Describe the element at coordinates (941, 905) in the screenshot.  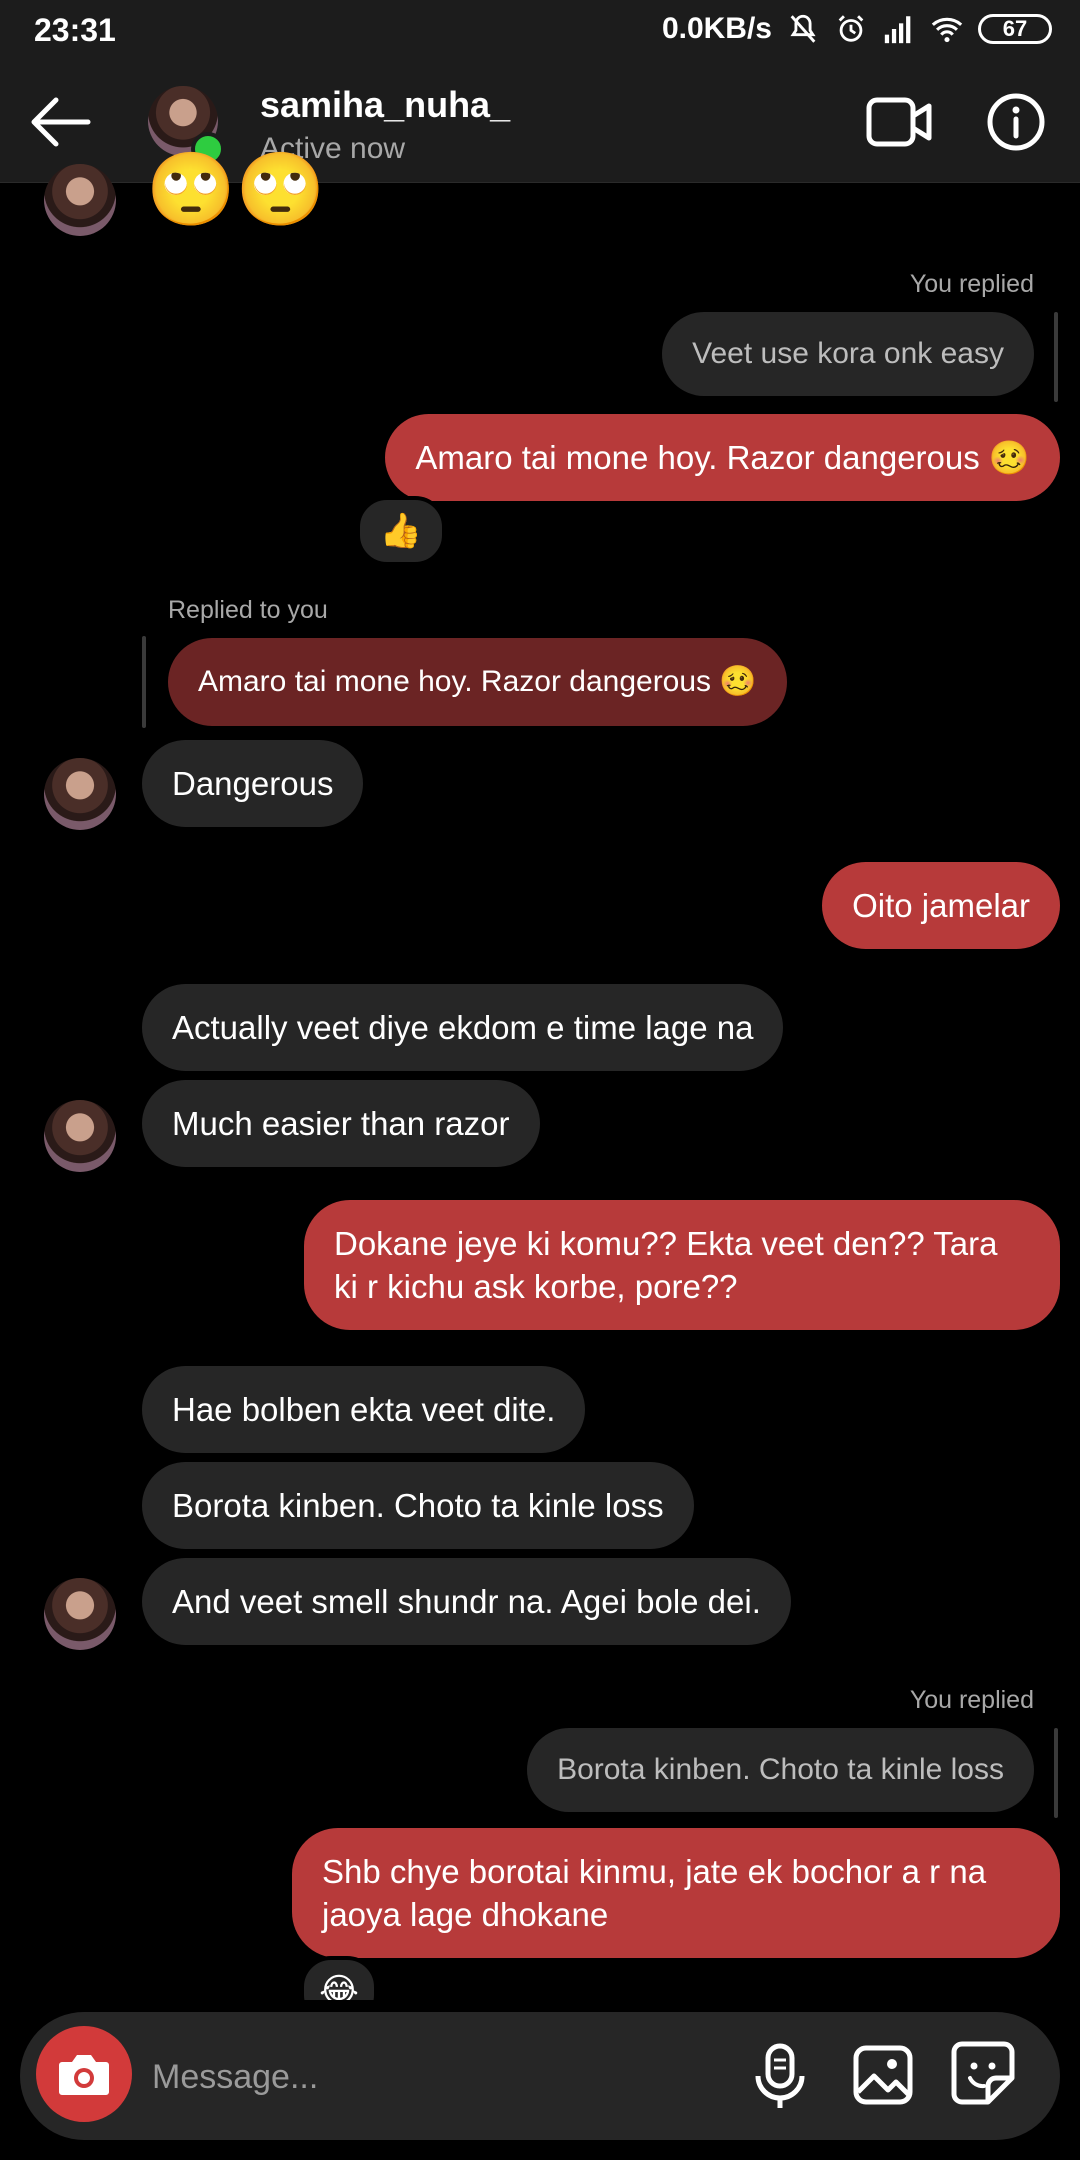
I see `outgoing-message: Oito jamelar` at that location.